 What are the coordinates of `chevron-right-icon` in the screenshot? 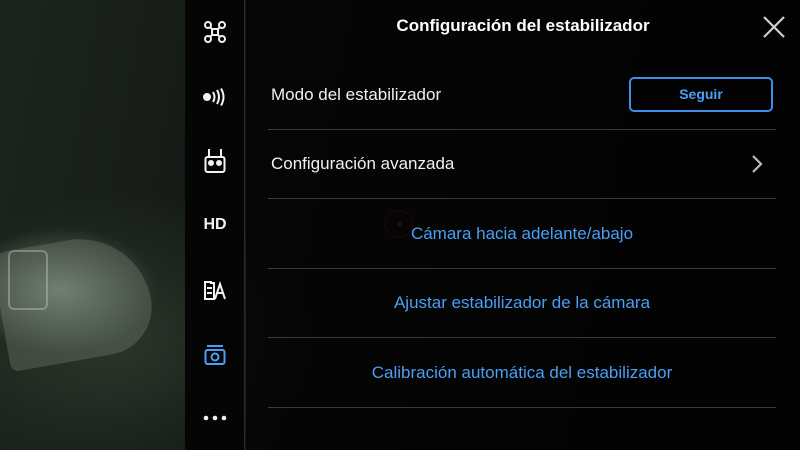 It's located at (757, 164).